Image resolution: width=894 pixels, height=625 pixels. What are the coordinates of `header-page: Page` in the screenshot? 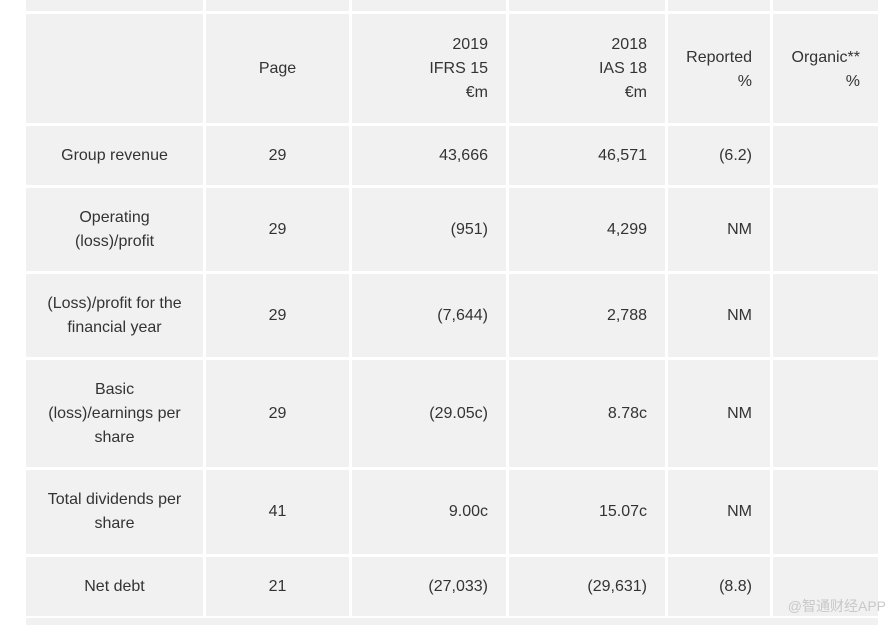 It's located at (279, 70).